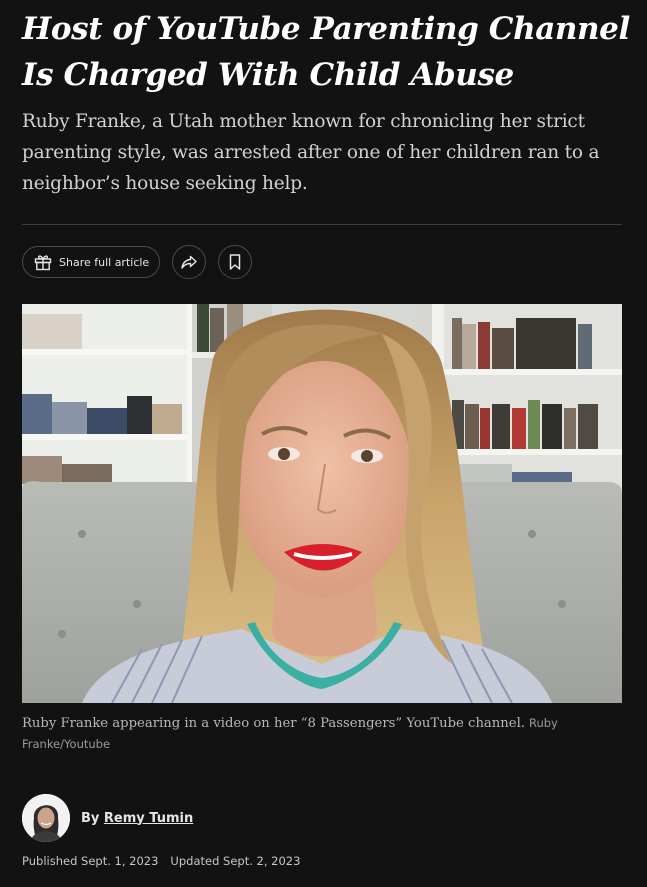 The width and height of the screenshot is (647, 887). I want to click on share-full-article-button: Share full article, so click(91, 262).